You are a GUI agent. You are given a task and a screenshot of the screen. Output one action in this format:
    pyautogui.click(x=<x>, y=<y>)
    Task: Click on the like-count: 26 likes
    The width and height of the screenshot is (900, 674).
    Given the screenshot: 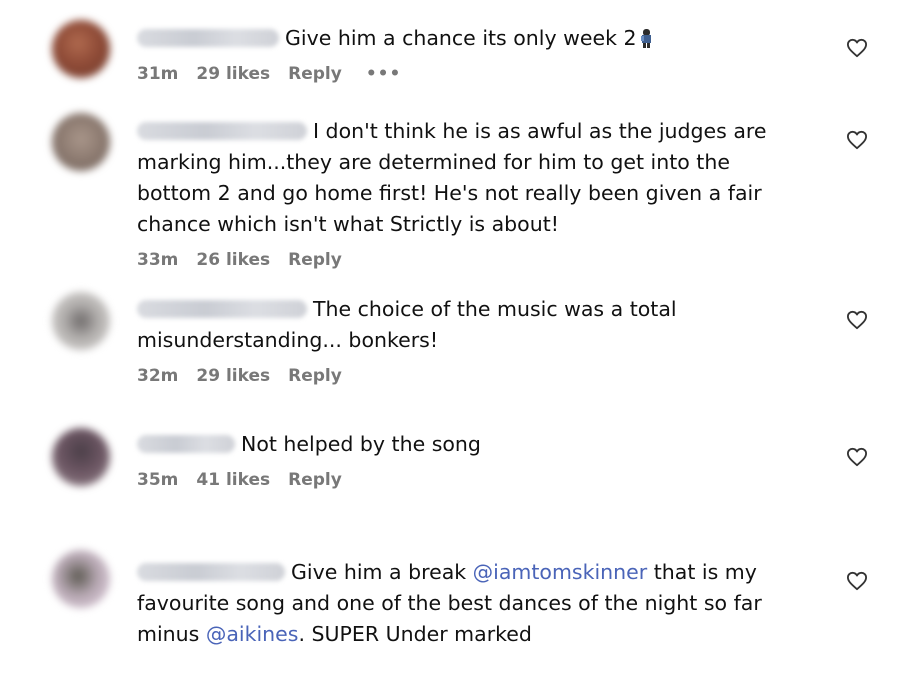 What is the action you would take?
    pyautogui.click(x=233, y=260)
    